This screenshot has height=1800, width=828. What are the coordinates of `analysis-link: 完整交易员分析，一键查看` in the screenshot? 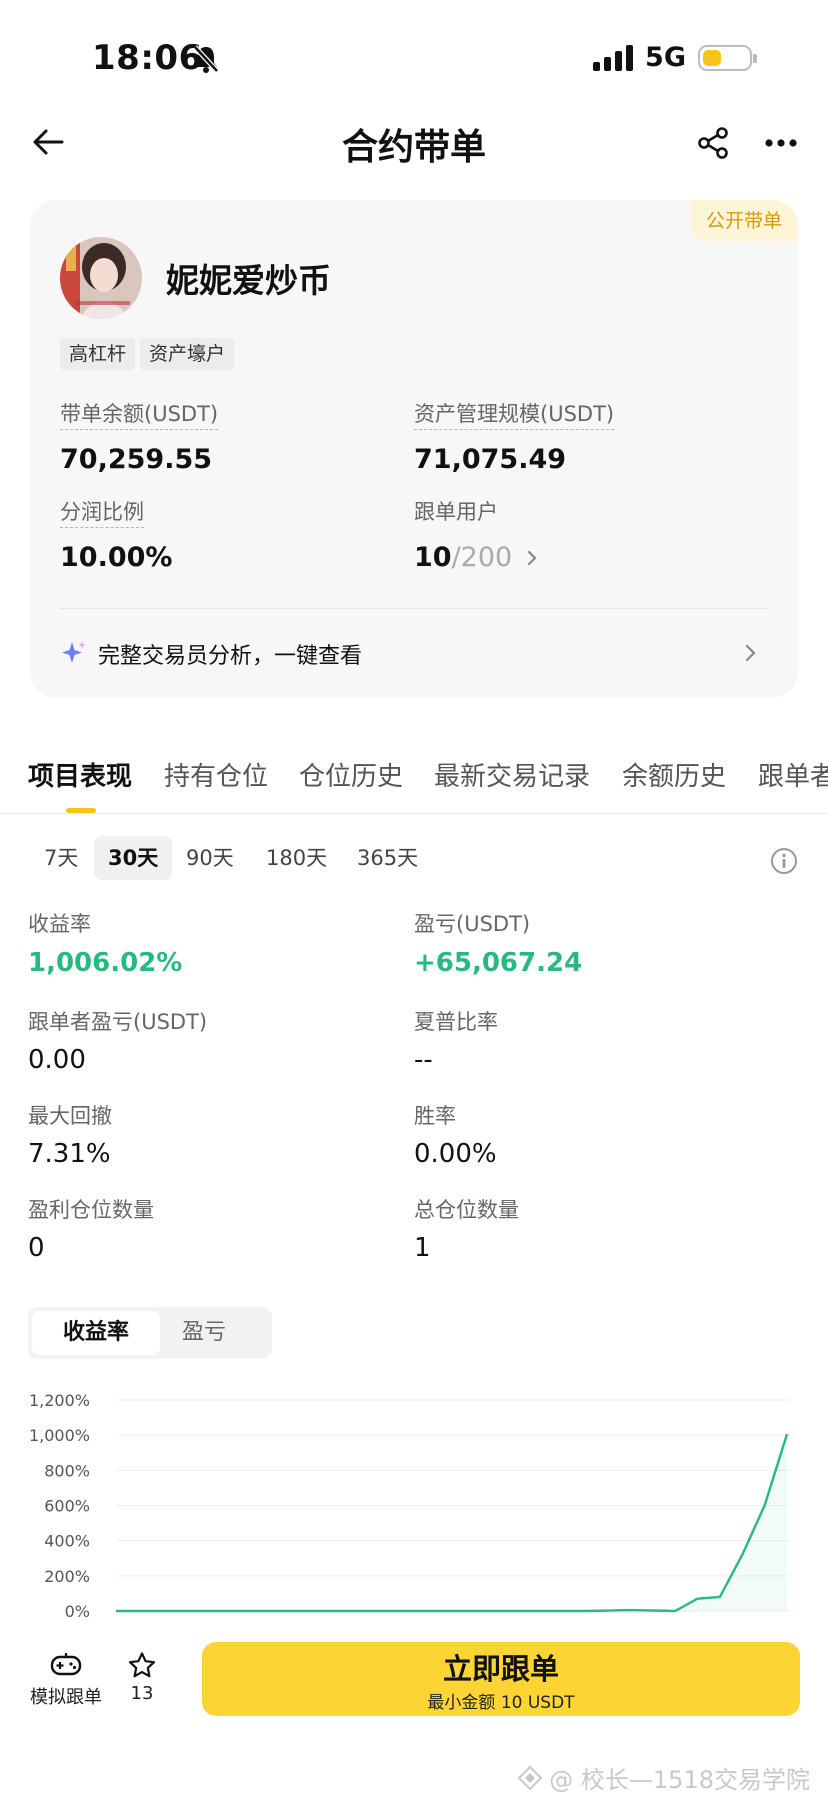 It's located at (211, 654).